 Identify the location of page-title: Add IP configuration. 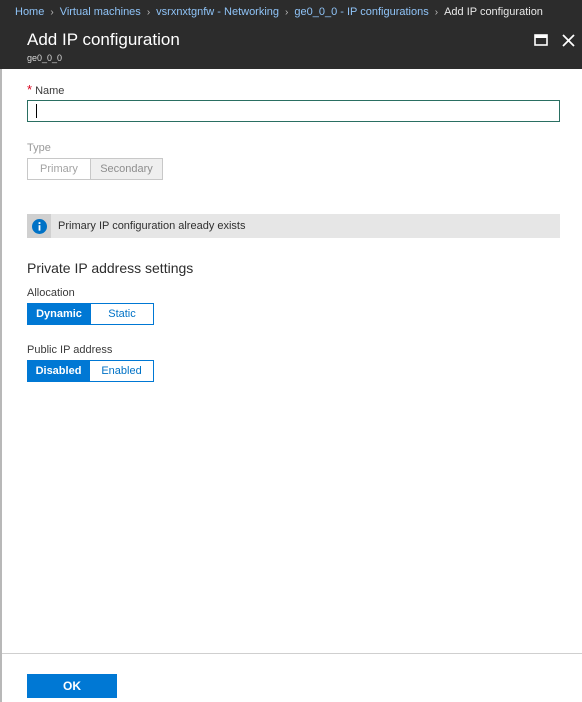
(103, 39).